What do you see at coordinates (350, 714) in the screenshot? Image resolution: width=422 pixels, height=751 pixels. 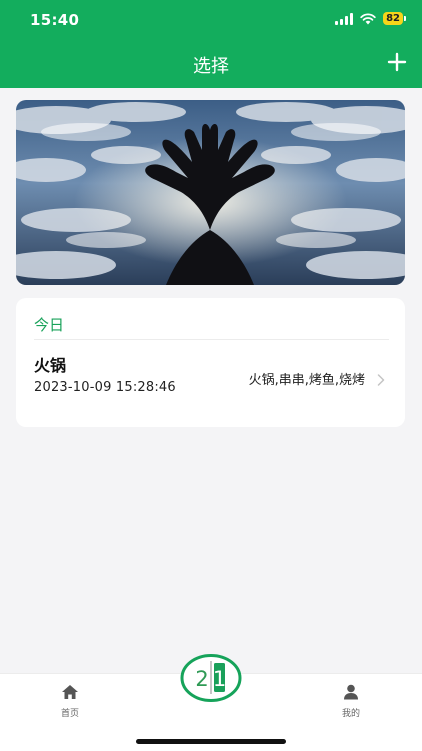 I see `tab-mine-label: 我的` at bounding box center [350, 714].